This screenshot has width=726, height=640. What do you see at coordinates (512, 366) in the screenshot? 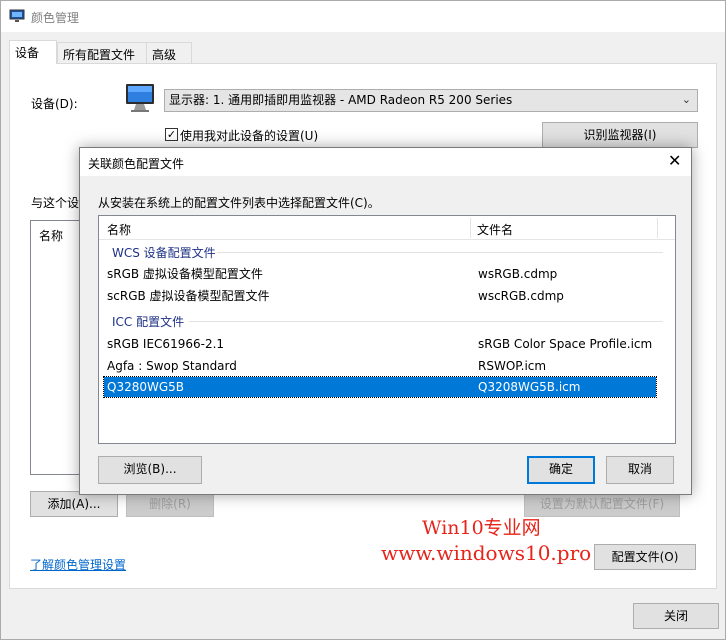
I see `profile-file: RSWOP.icm` at bounding box center [512, 366].